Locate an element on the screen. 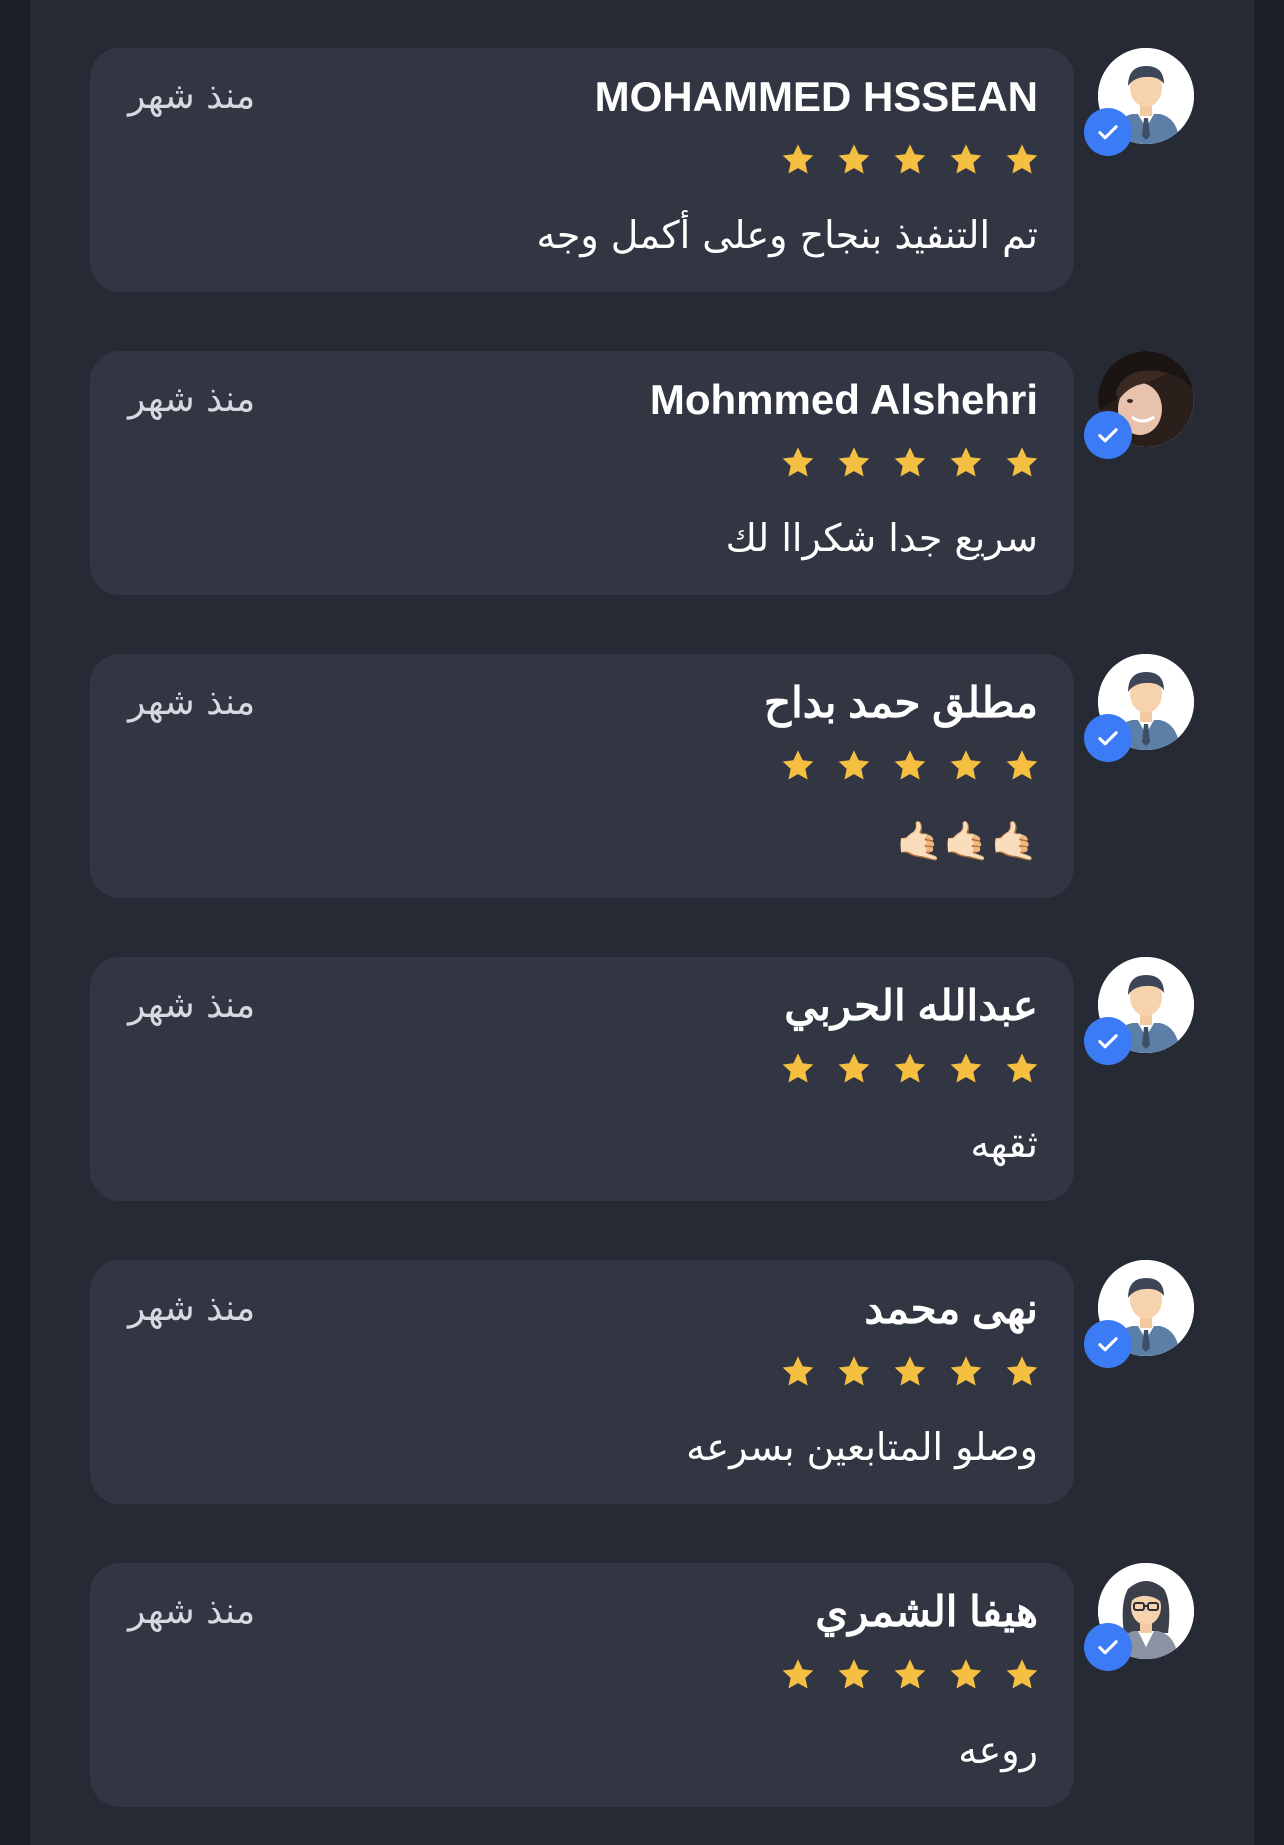  review-card: هيفا الشمري منذ شهر روعه is located at coordinates (582, 1685).